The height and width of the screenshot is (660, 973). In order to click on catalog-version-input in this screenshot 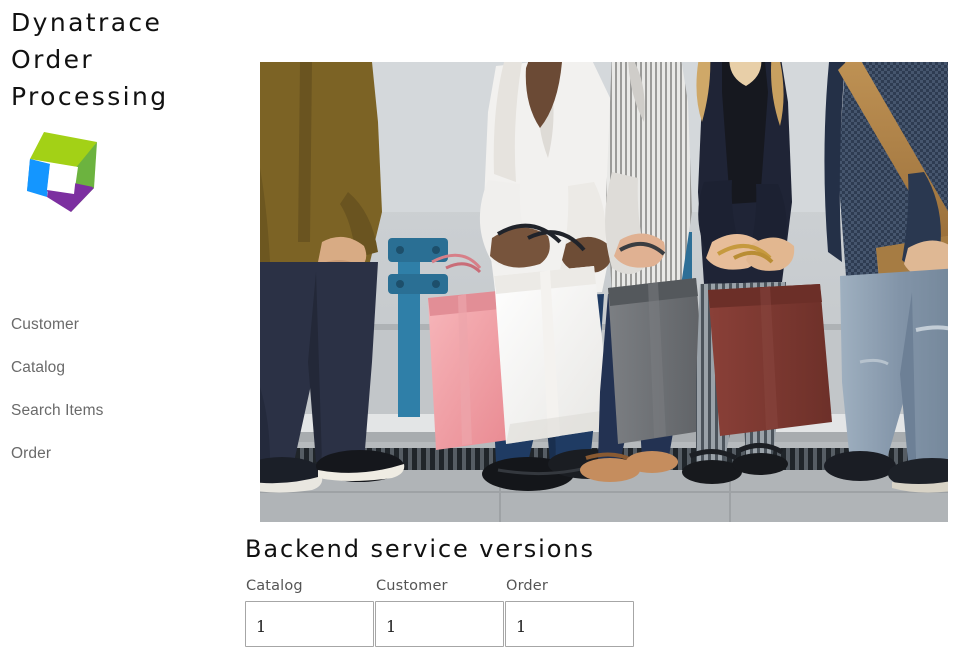, I will do `click(309, 624)`.